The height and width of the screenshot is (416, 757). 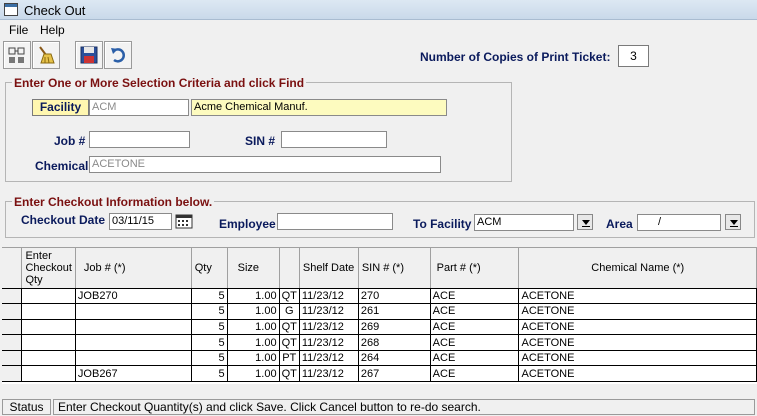 What do you see at coordinates (379, 342) in the screenshot?
I see `table-row: 5 1.00 QT 11/23/12 268 ACE ACETONE` at bounding box center [379, 342].